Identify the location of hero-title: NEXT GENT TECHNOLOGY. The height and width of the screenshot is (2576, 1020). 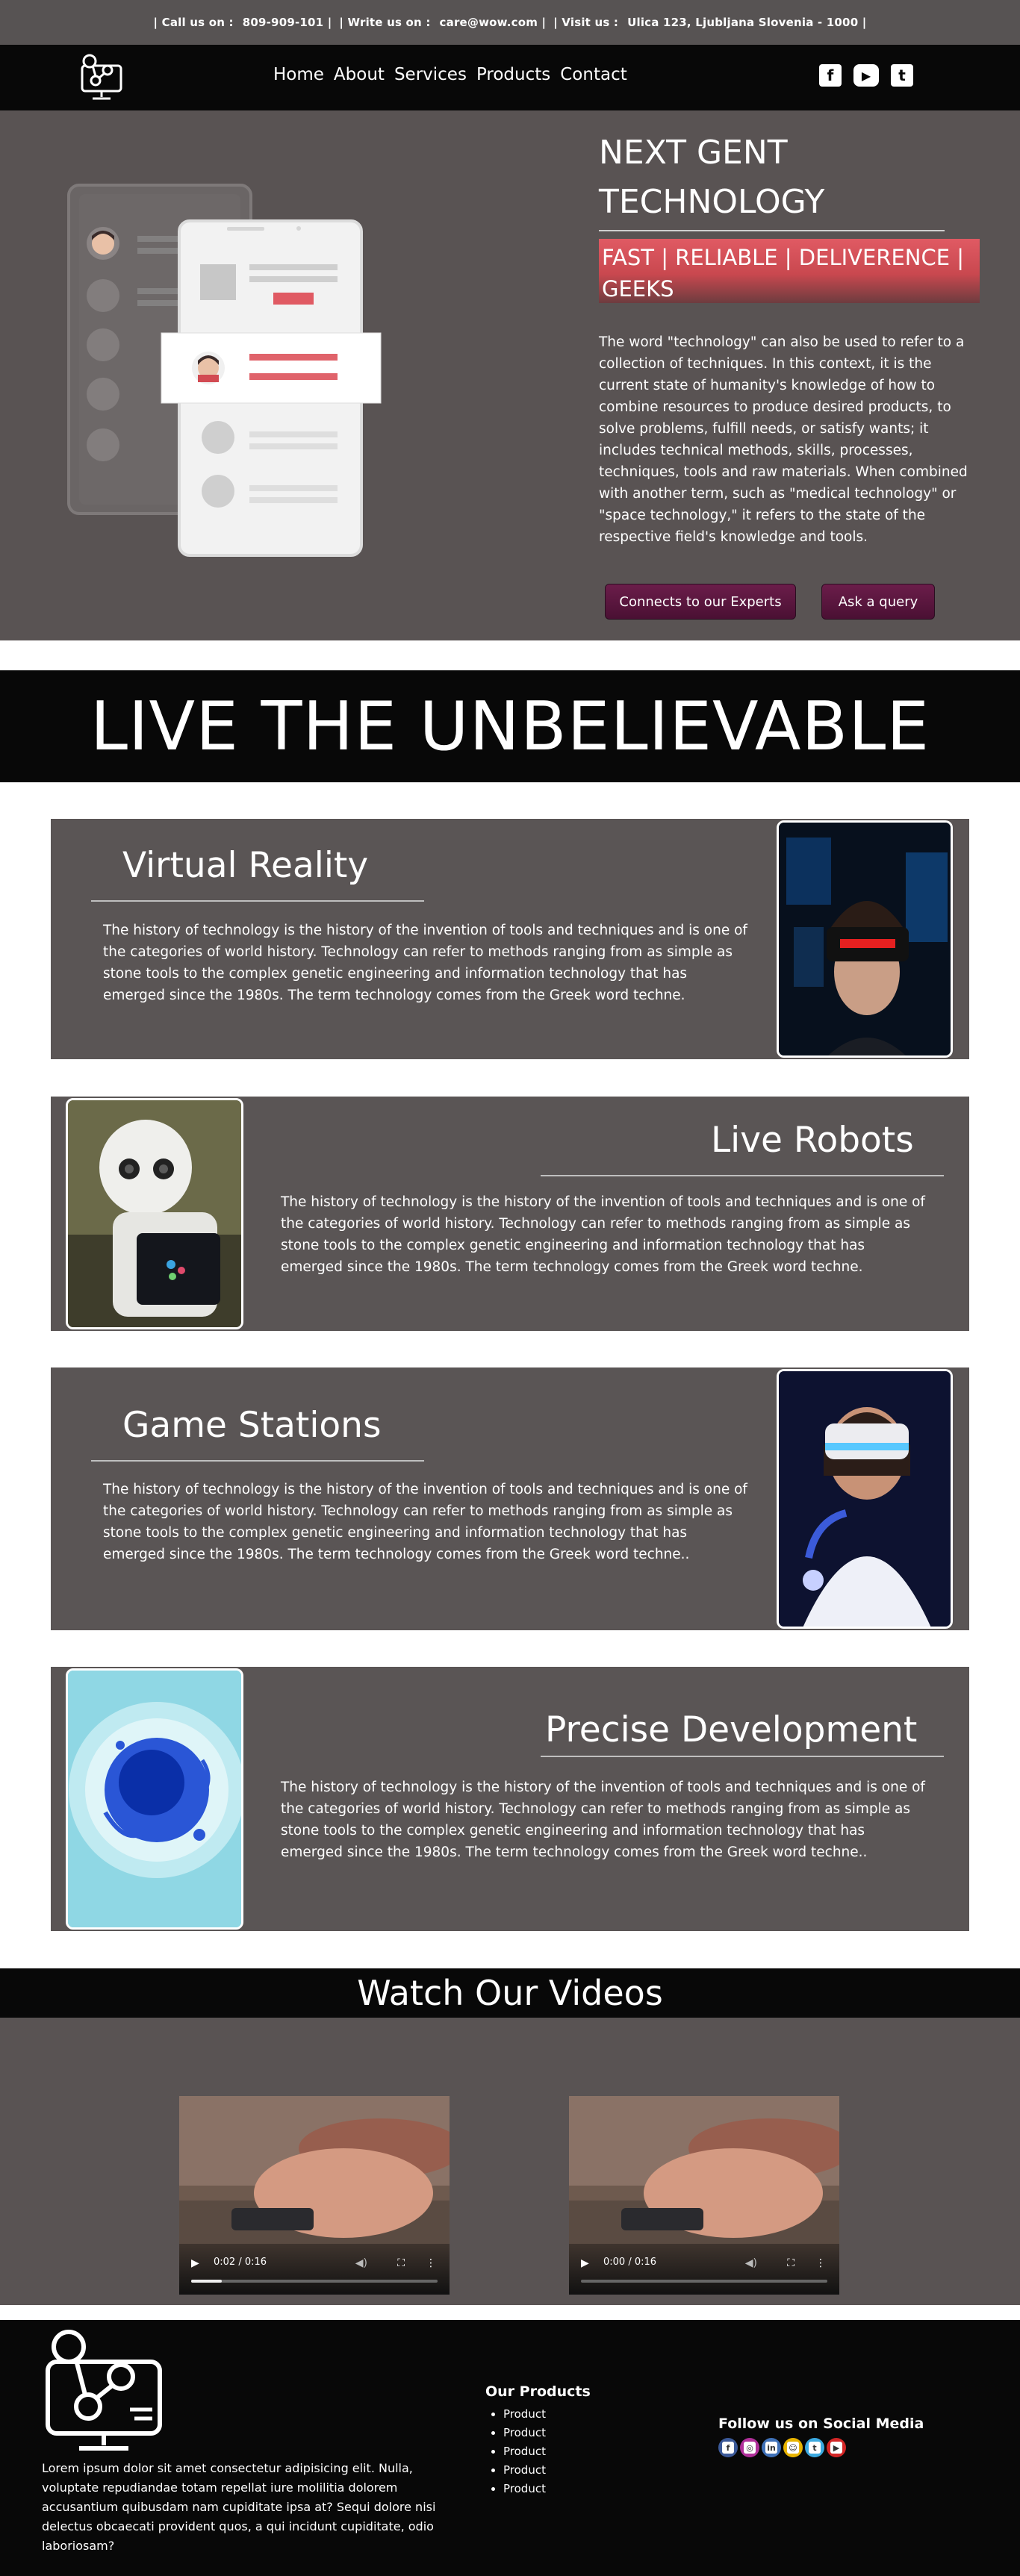
(712, 177).